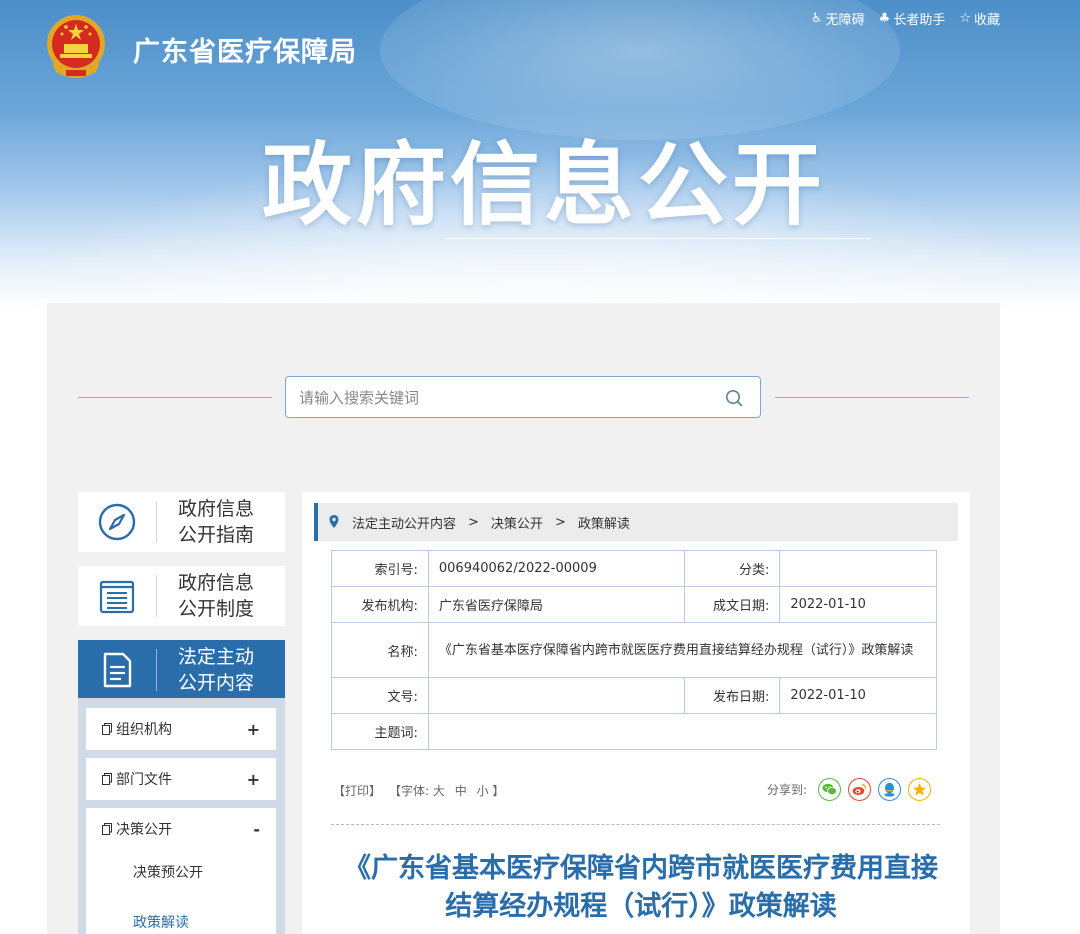  I want to click on breadcrumb-item-decision: 决策公开, so click(517, 522).